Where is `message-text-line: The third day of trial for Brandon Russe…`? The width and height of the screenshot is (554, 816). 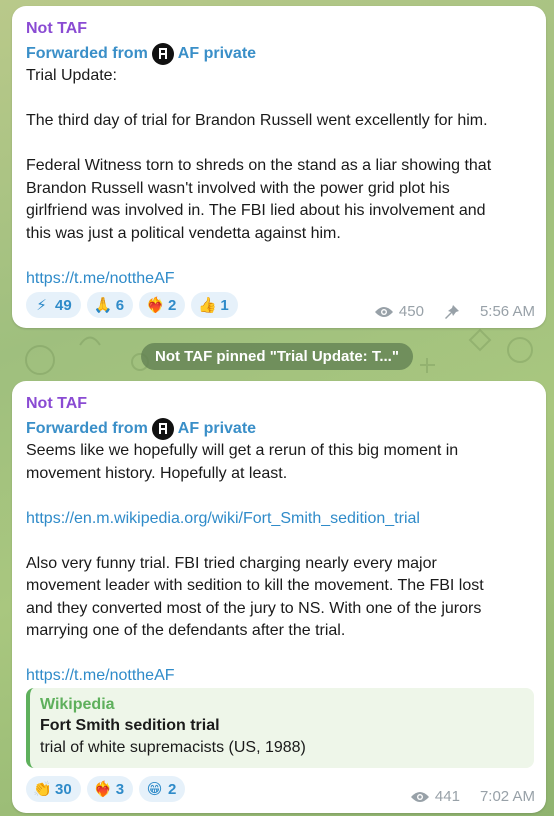
message-text-line: The third day of trial for Brandon Russe… is located at coordinates (257, 120).